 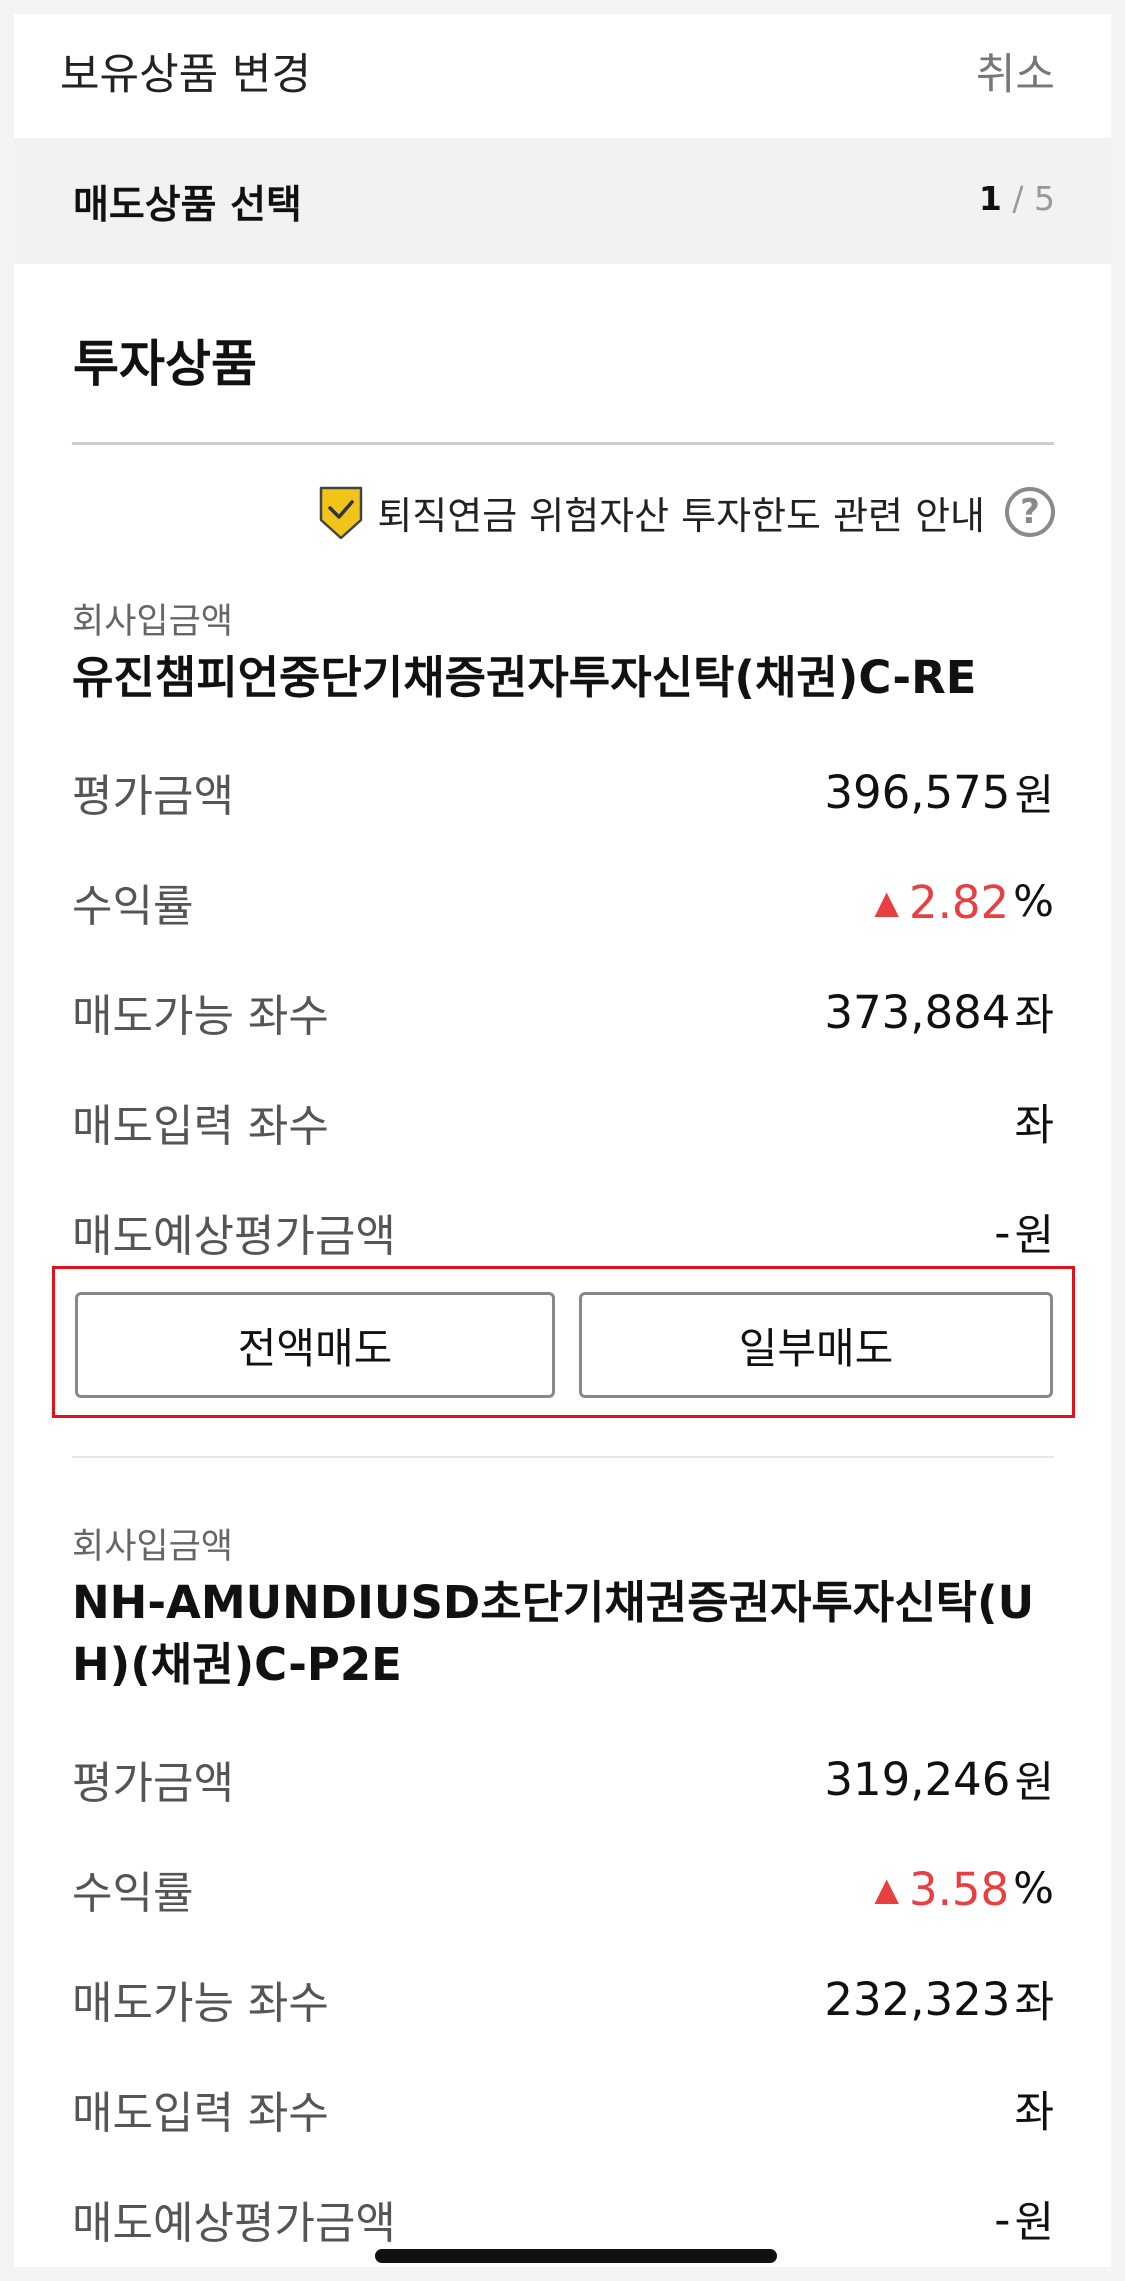 What do you see at coordinates (553, 1633) in the screenshot?
I see `product-name: NH-AMUNDIUSD초단기채권증권자투자신탁(U H)(채권)C-P2E` at bounding box center [553, 1633].